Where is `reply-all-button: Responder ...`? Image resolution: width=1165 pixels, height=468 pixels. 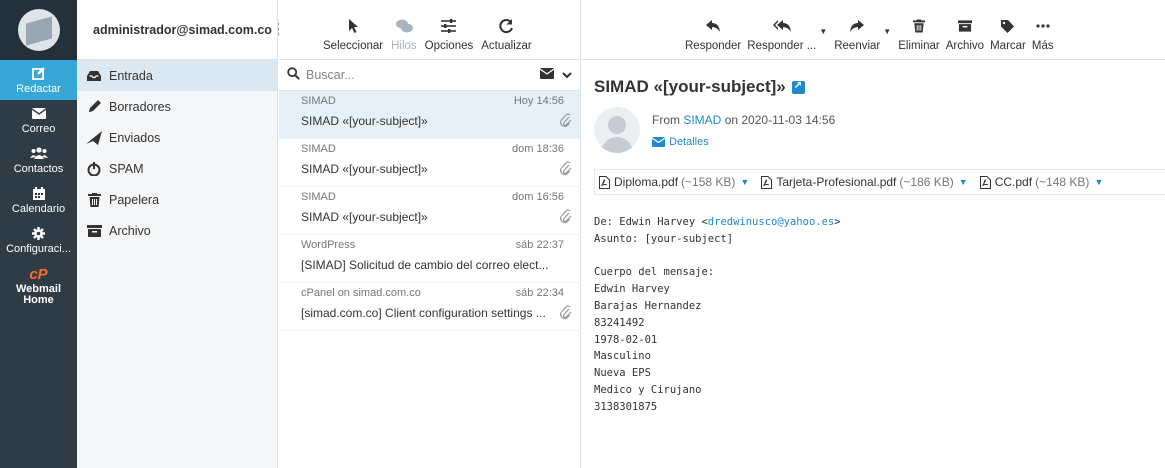 reply-all-button: Responder ... is located at coordinates (781, 33).